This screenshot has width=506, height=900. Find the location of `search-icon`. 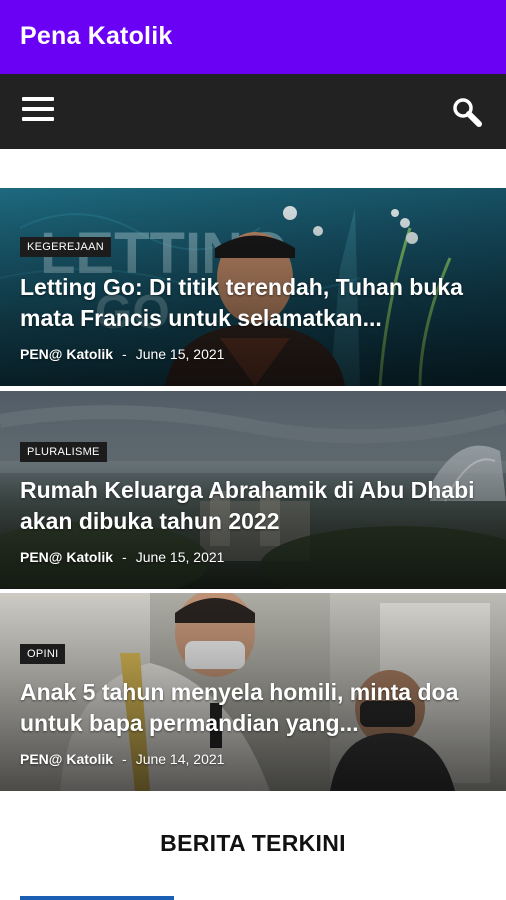

search-icon is located at coordinates (467, 112).